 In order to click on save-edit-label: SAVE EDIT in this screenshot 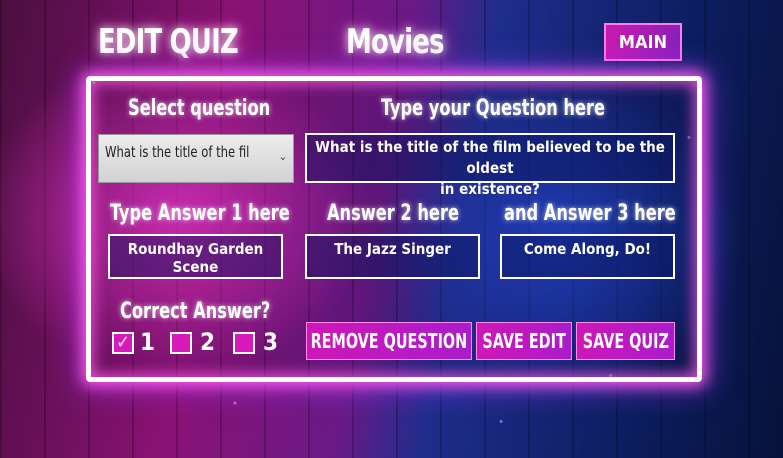, I will do `click(524, 341)`.